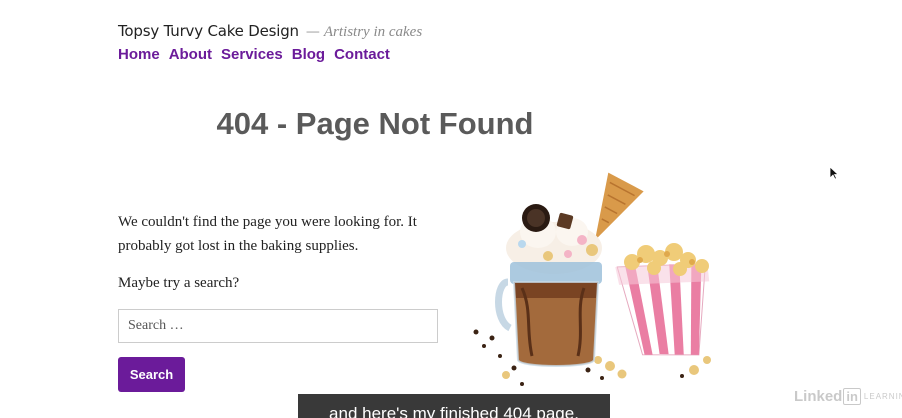 This screenshot has width=902, height=418. Describe the element at coordinates (190, 54) in the screenshot. I see `nav-link-about: About` at that location.